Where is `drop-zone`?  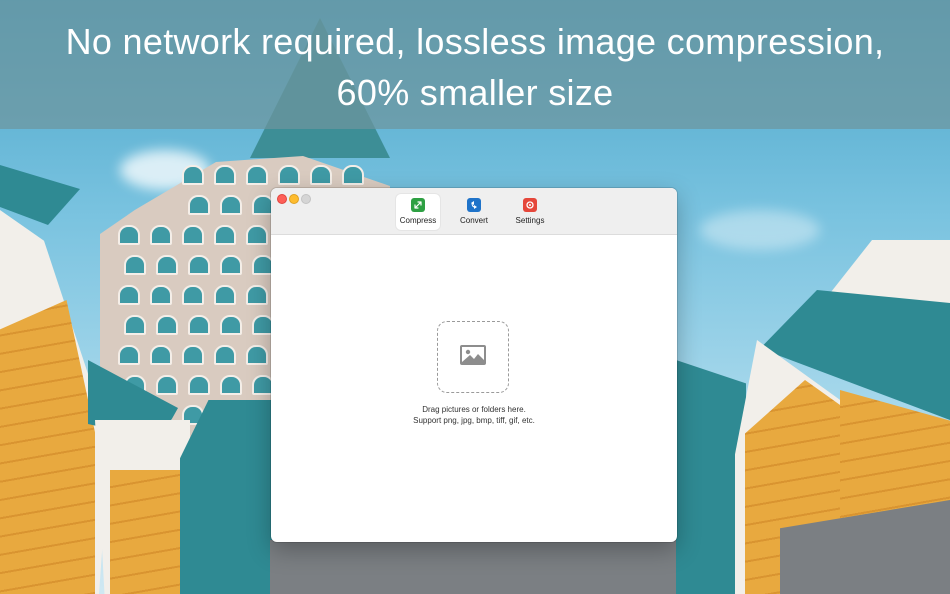
drop-zone is located at coordinates (473, 357).